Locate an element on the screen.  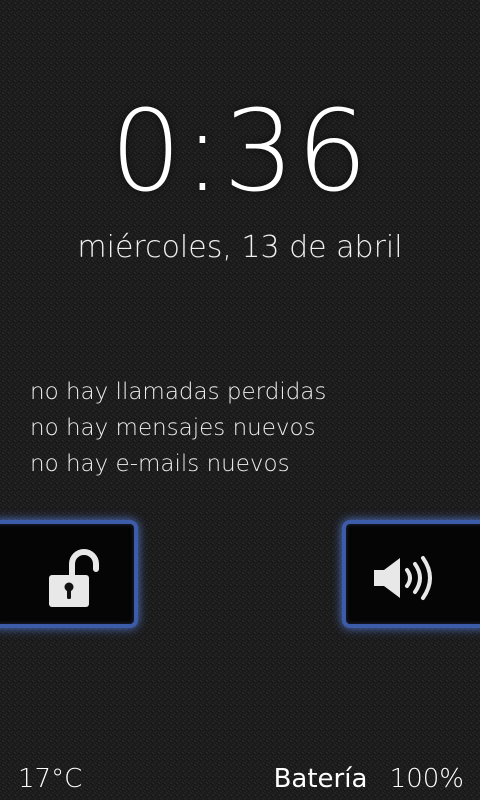
missed-calls-status: no hay llamadas perdidas is located at coordinates (178, 392).